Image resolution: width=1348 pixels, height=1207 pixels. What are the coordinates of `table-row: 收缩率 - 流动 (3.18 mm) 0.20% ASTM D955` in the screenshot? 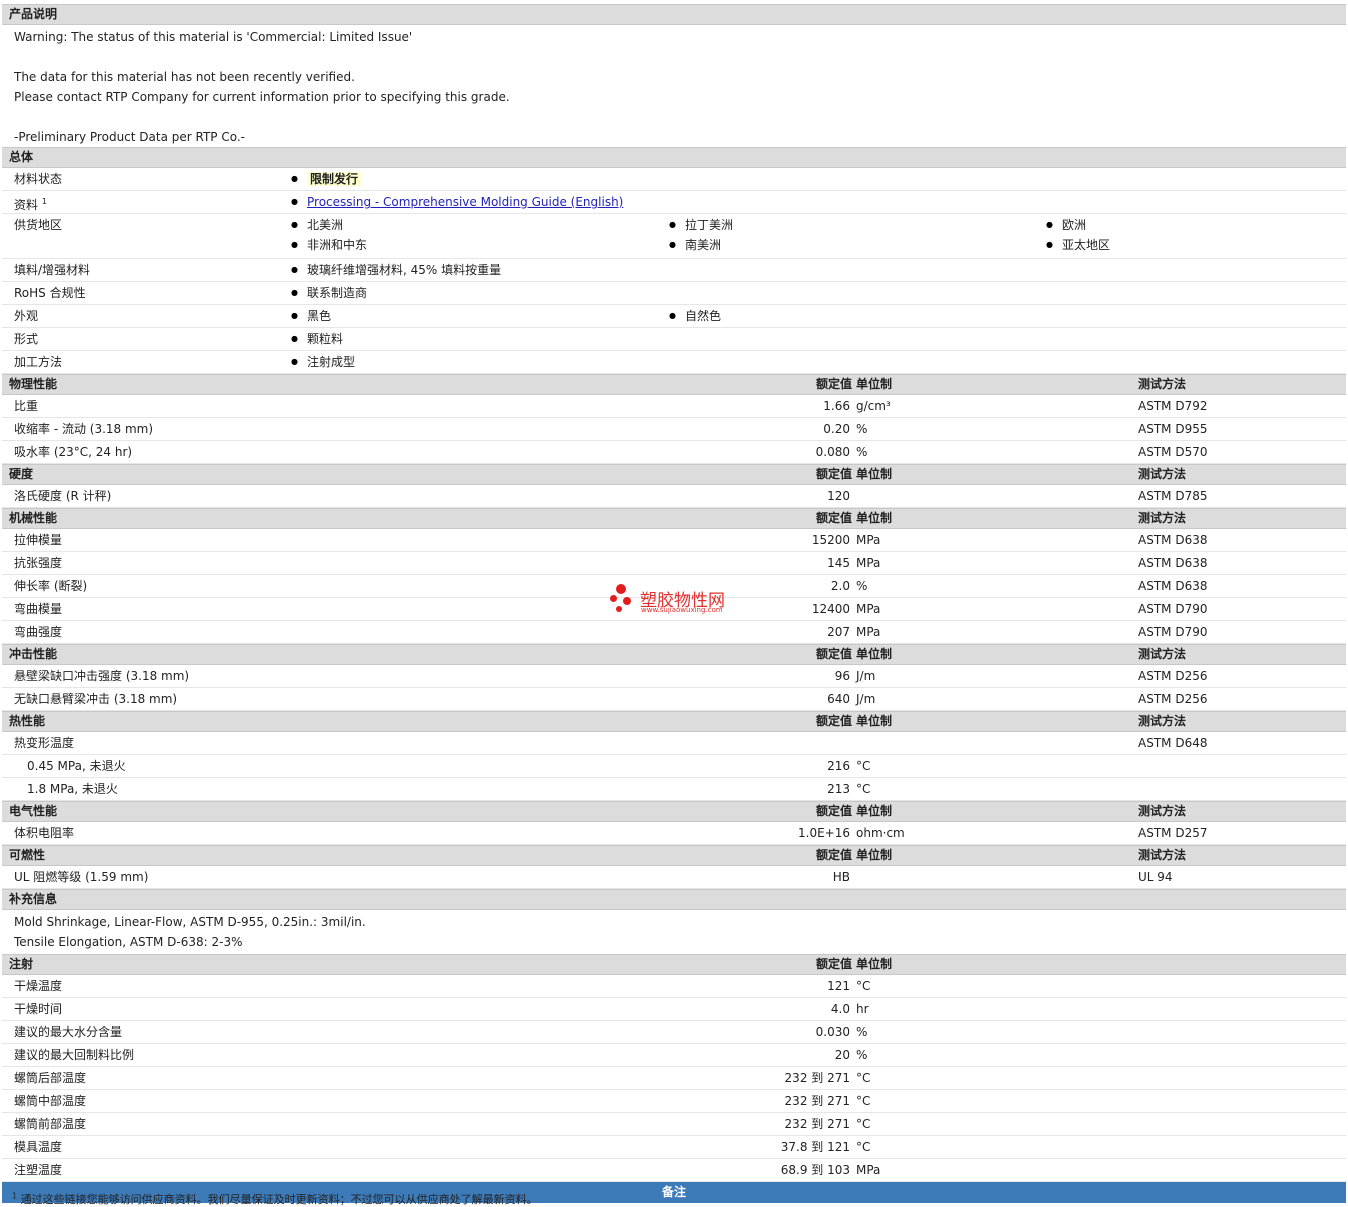 It's located at (674, 429).